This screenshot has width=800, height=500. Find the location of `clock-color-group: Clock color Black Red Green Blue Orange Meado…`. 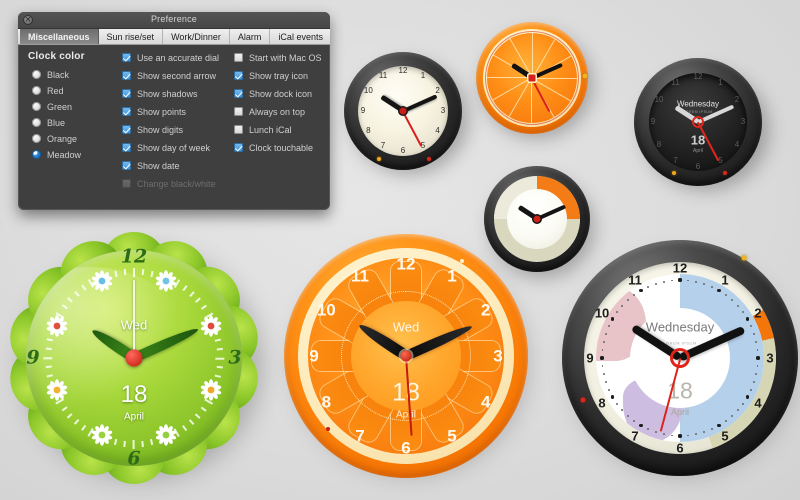

clock-color-group: Clock color Black Red Green Blue Orange Meado… is located at coordinates (73, 107).